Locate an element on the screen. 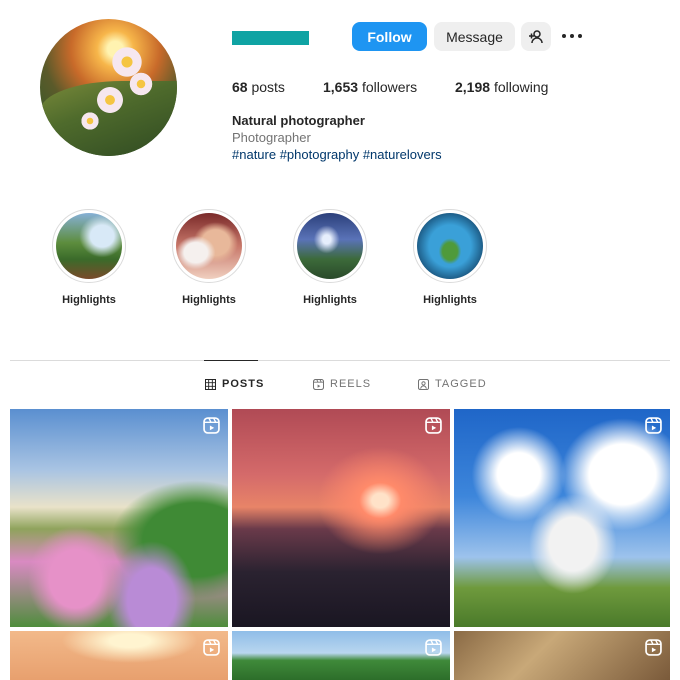 The width and height of the screenshot is (680, 680). add-person-icon is located at coordinates (536, 36).